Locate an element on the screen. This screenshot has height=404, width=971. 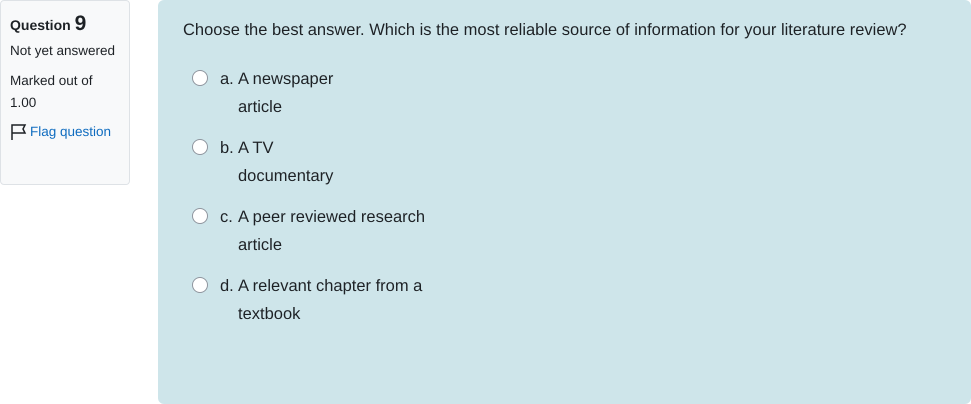
question-text: Choose the best answer. Which is the most reliable source of information for your literature review? is located at coordinates (545, 30).